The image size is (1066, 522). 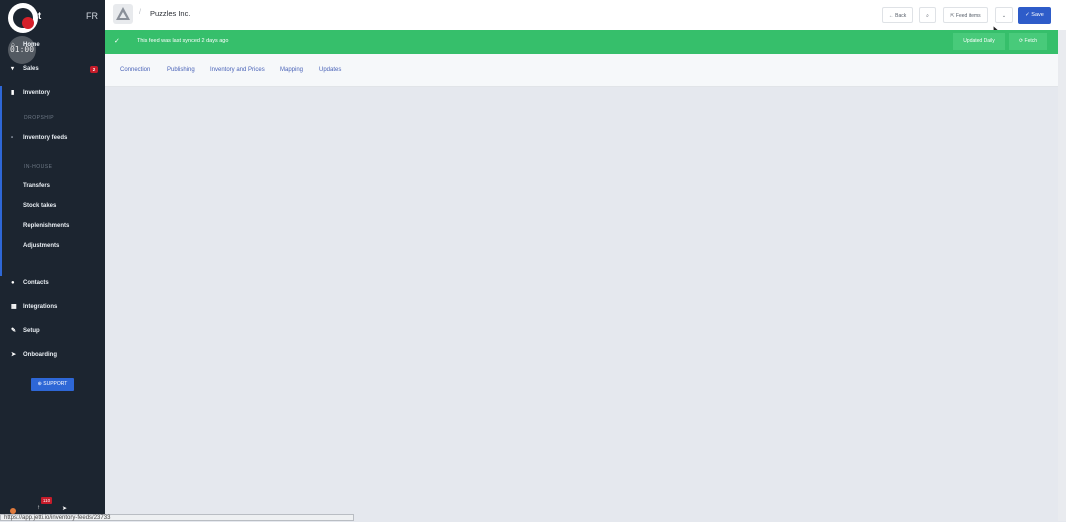 I want to click on more-dropdown-button: ⌄, so click(x=1004, y=15).